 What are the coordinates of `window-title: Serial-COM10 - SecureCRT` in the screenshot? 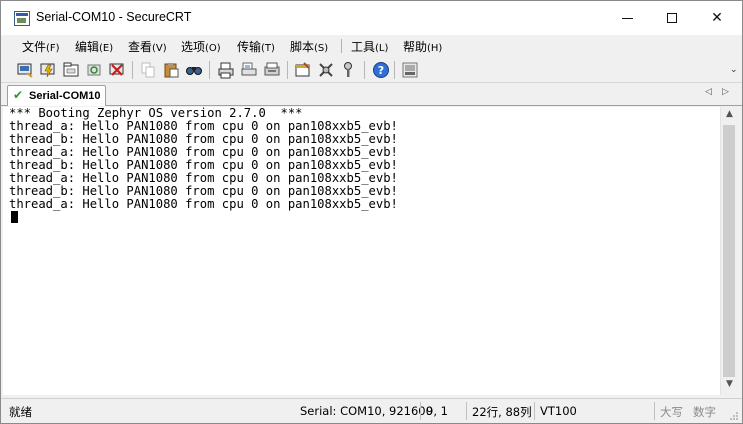 It's located at (114, 17).